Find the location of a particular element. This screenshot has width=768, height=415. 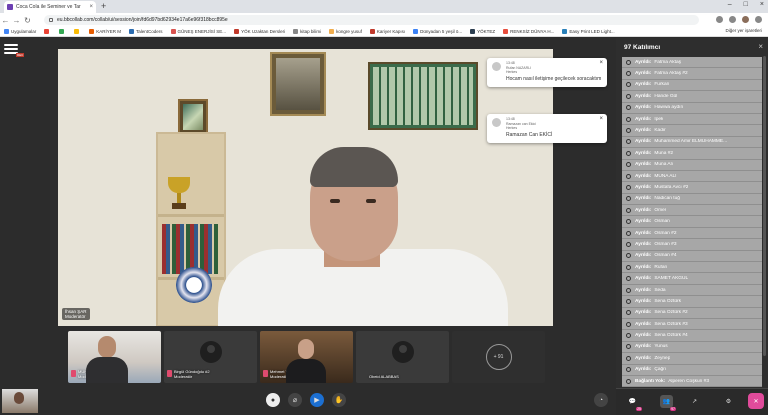

minimize-icon: – is located at coordinates (730, 4).